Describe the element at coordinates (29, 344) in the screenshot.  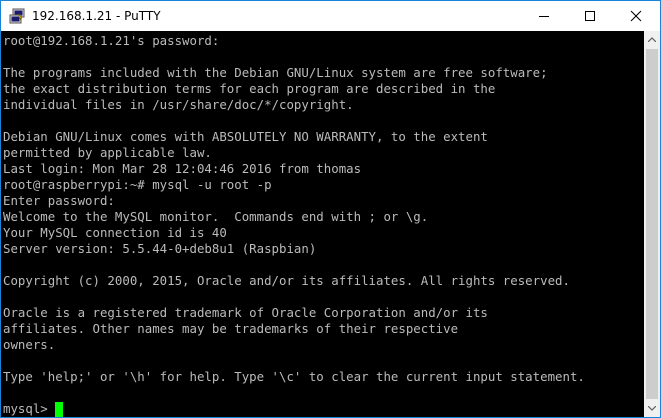
I see `terminal-line: owners.` at that location.